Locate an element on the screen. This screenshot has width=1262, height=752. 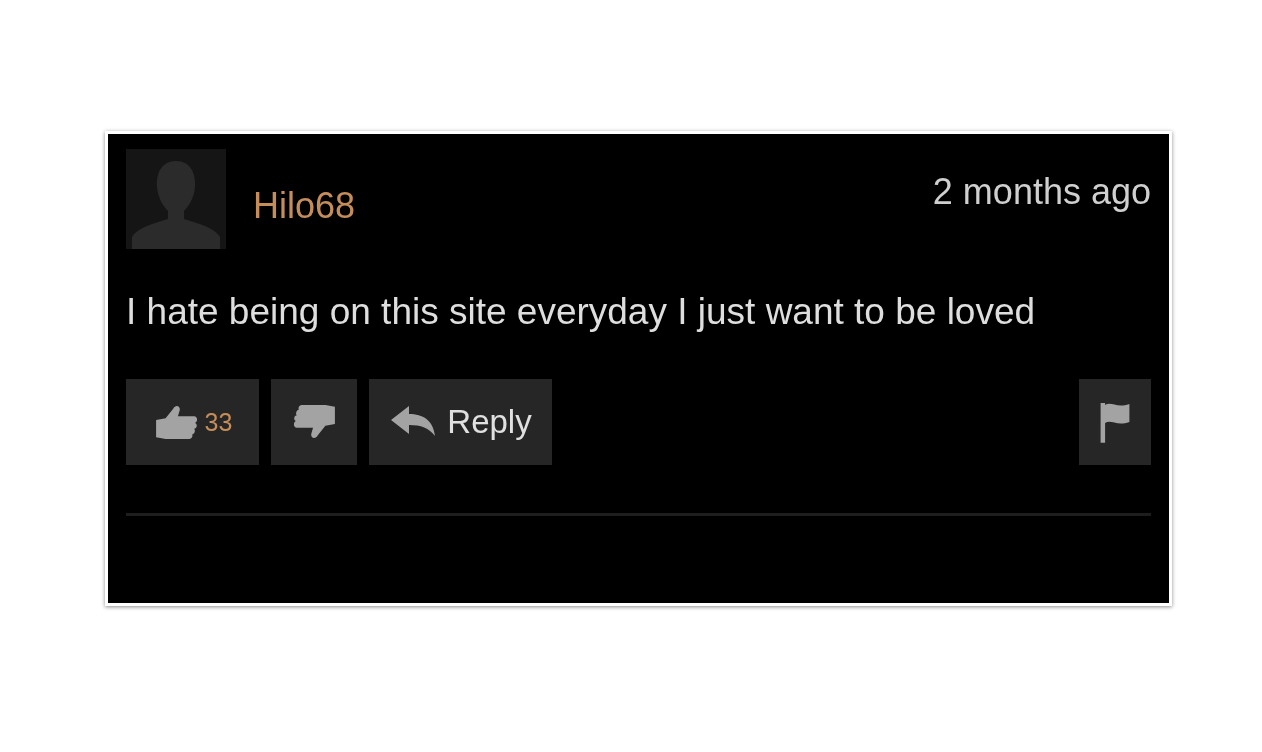
flag-button is located at coordinates (1115, 422).